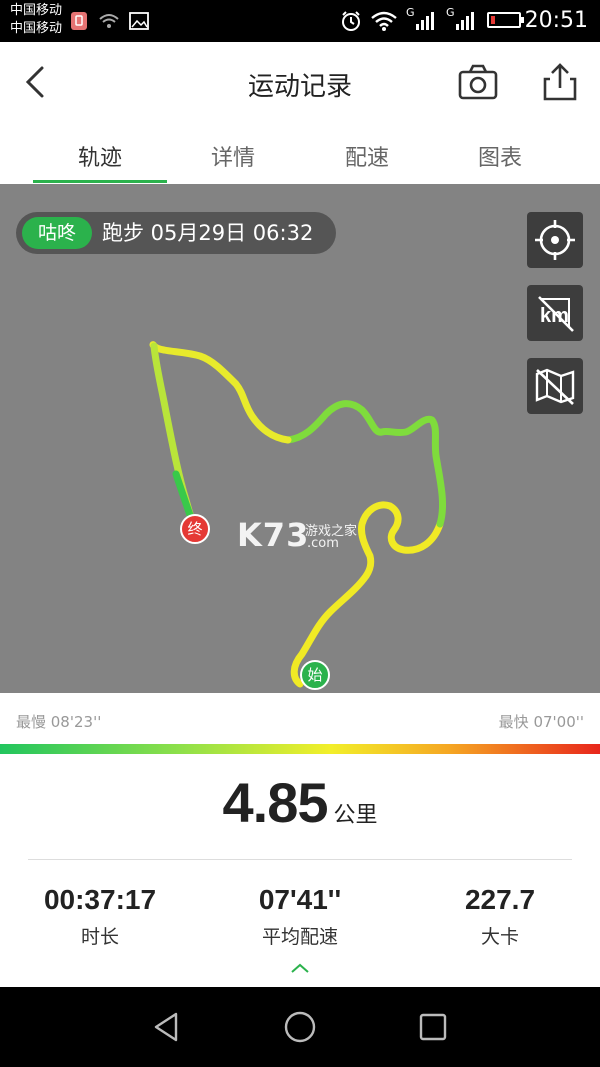 This screenshot has height=1067, width=600. Describe the element at coordinates (499, 937) in the screenshot. I see `stat-calories-label: 大卡` at that location.